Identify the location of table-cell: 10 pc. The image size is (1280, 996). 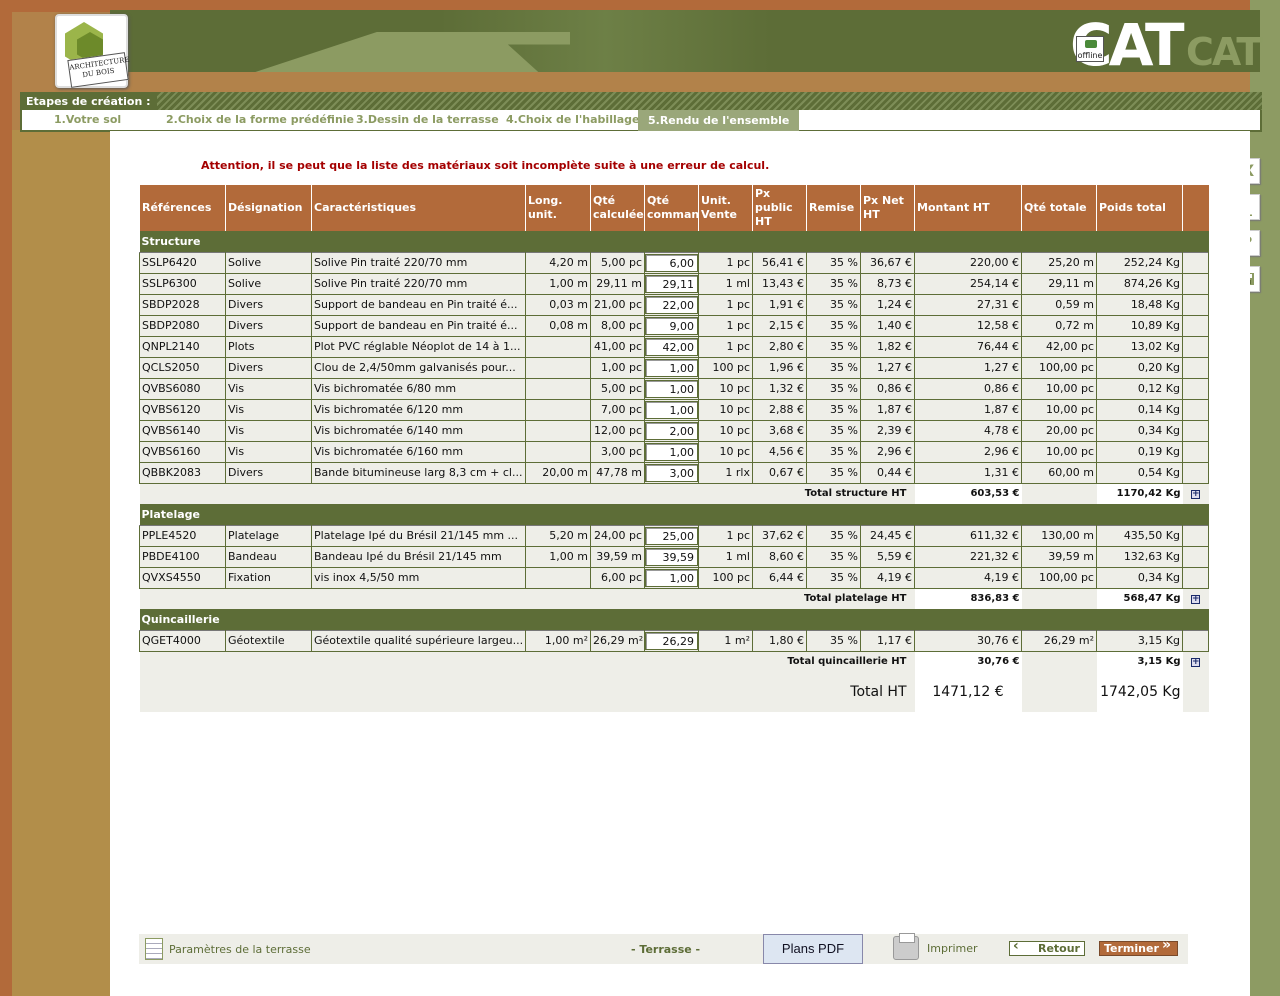
(725, 451).